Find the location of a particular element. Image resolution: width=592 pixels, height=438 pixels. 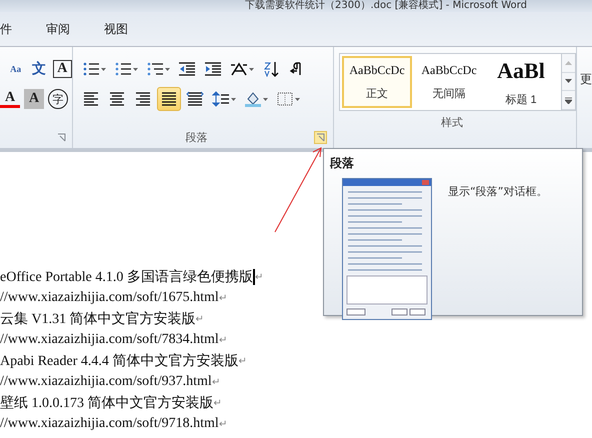

change-styles-label: 更 is located at coordinates (586, 109).